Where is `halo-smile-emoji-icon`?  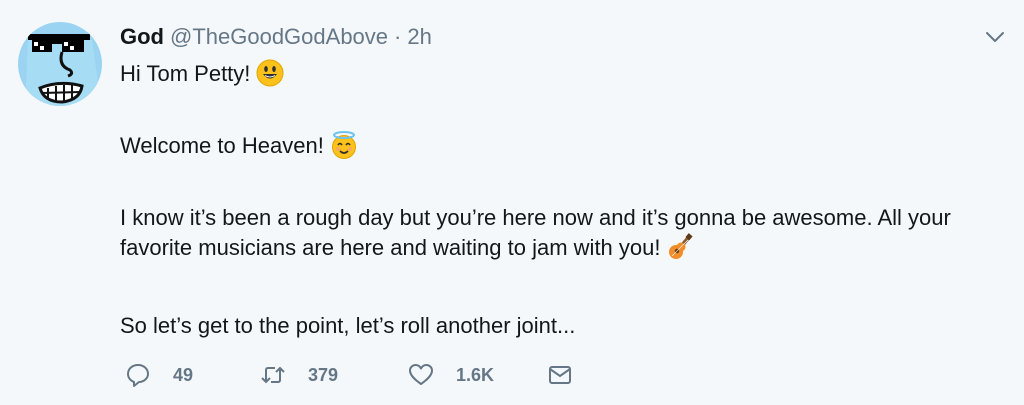 halo-smile-emoji-icon is located at coordinates (343, 145).